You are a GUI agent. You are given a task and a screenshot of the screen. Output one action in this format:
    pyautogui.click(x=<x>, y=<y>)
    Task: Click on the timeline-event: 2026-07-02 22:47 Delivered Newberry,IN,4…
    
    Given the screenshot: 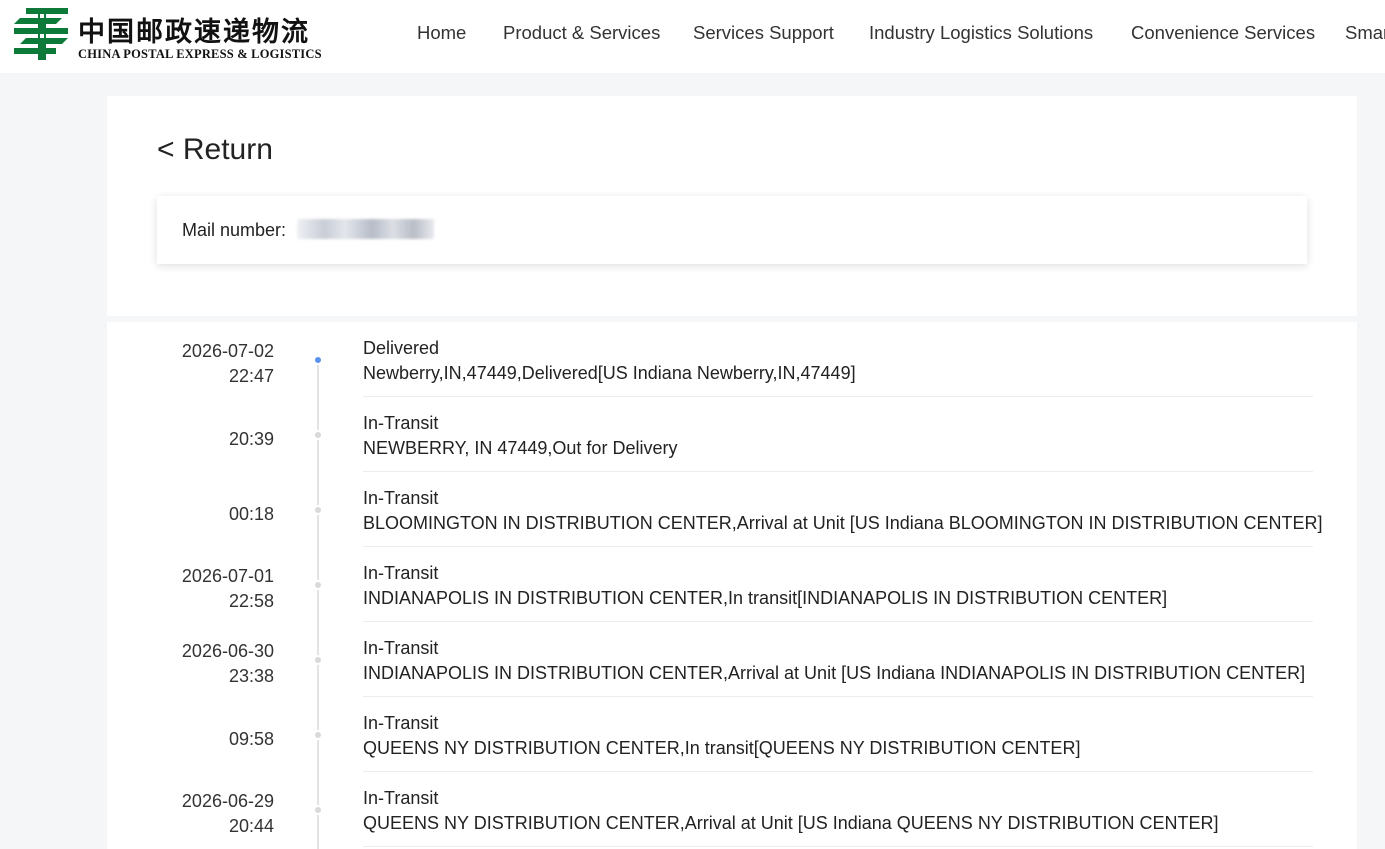 What is the action you would take?
    pyautogui.click(x=732, y=359)
    